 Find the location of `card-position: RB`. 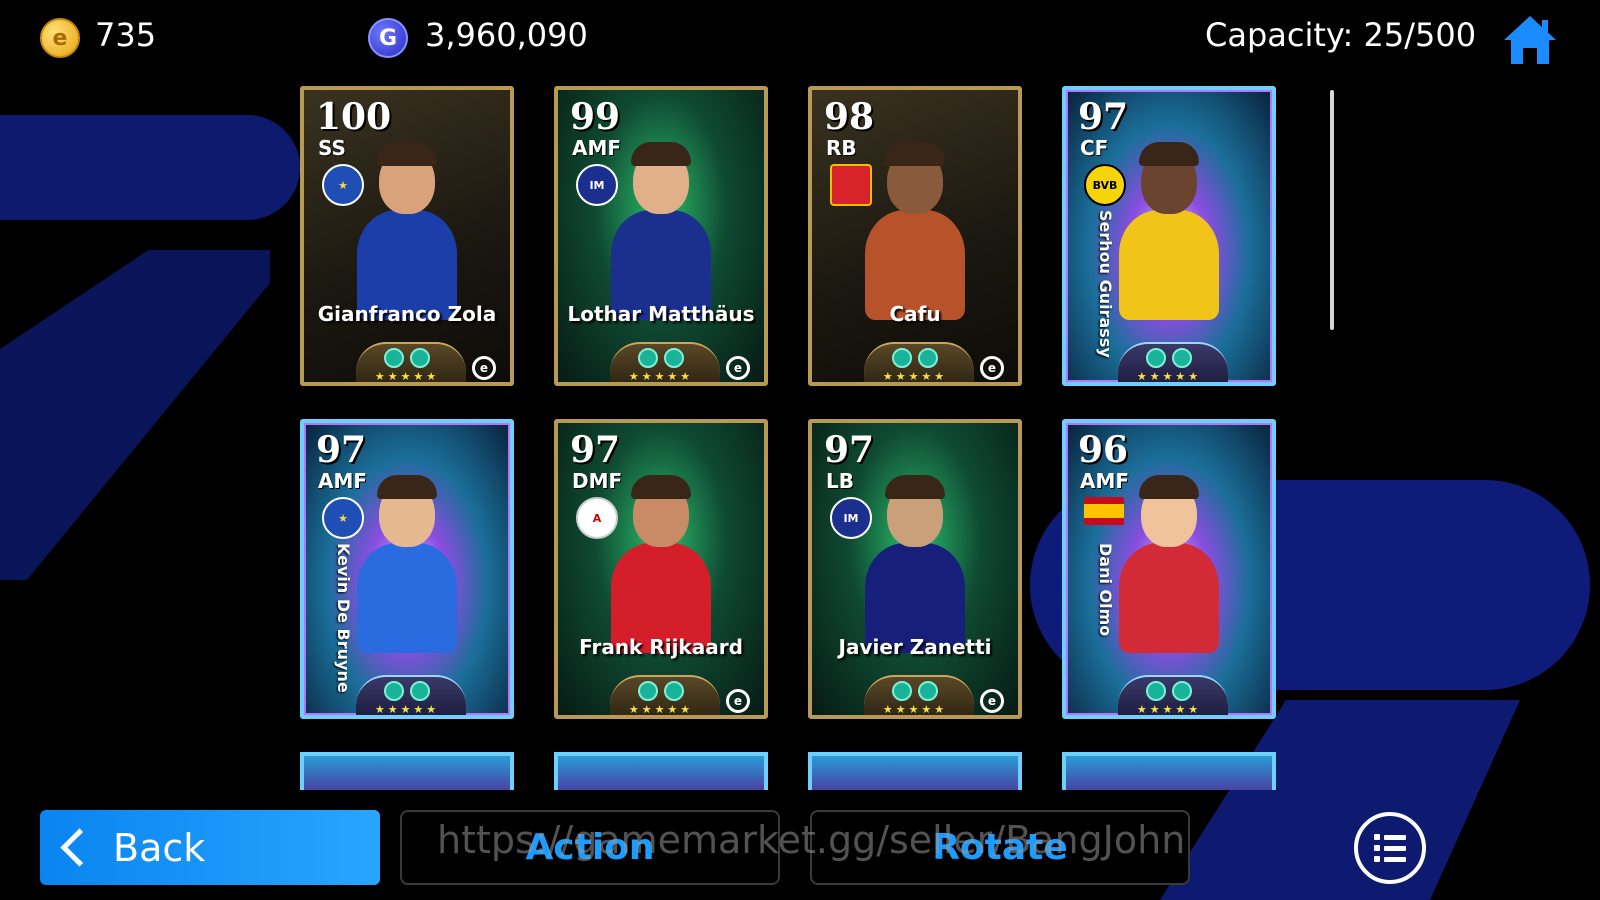

card-position: RB is located at coordinates (841, 148).